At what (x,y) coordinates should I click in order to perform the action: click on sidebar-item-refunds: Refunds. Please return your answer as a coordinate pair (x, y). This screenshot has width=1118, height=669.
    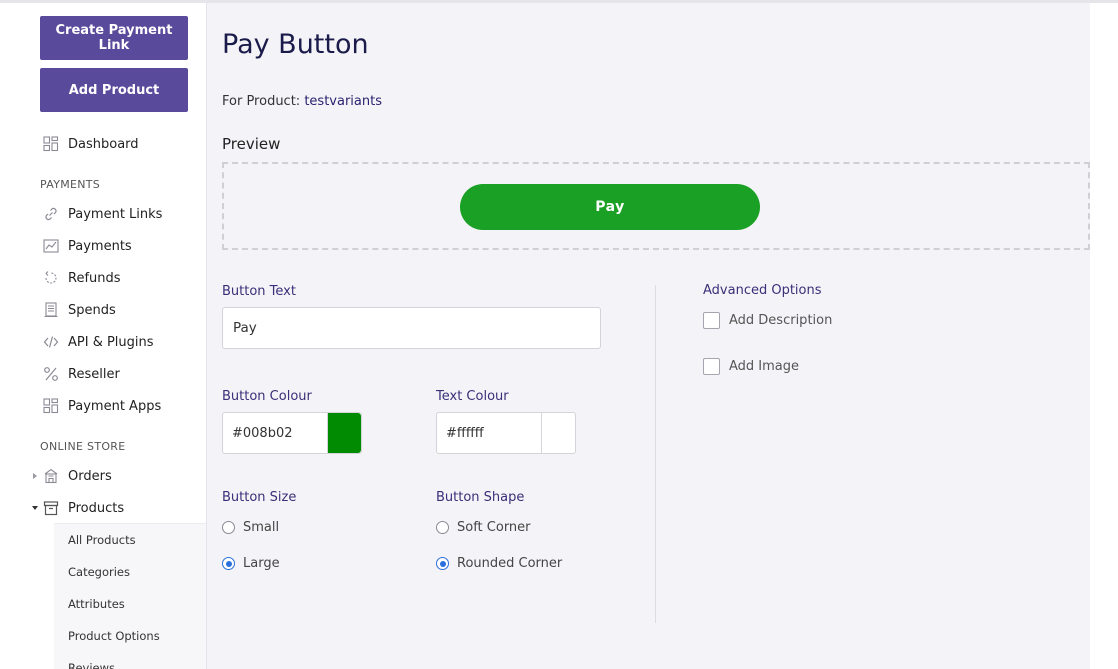
    Looking at the image, I should click on (81, 278).